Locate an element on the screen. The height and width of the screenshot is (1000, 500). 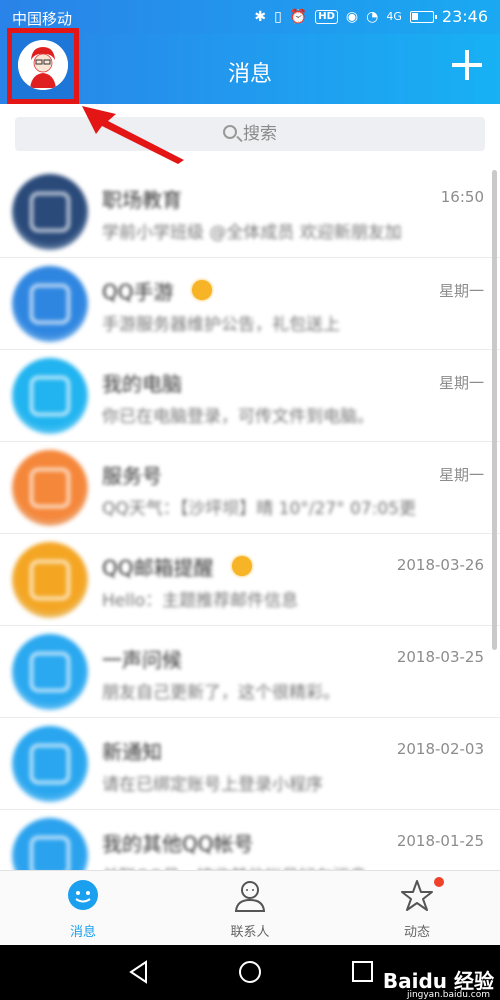
conversation-preview: 你已在电脑登录，可传文件到电脑。 is located at coordinates (238, 417).